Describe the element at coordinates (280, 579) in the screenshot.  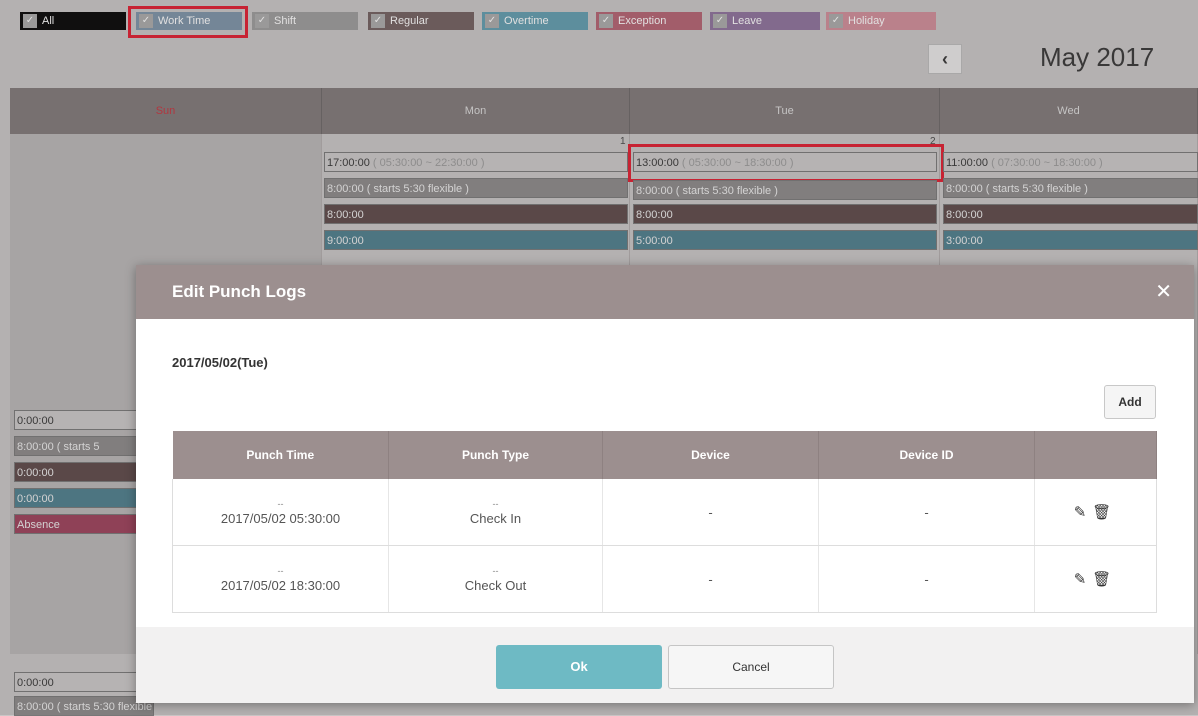
I see `punch-time-cell: -- 2017/05/02 18:30:00` at that location.